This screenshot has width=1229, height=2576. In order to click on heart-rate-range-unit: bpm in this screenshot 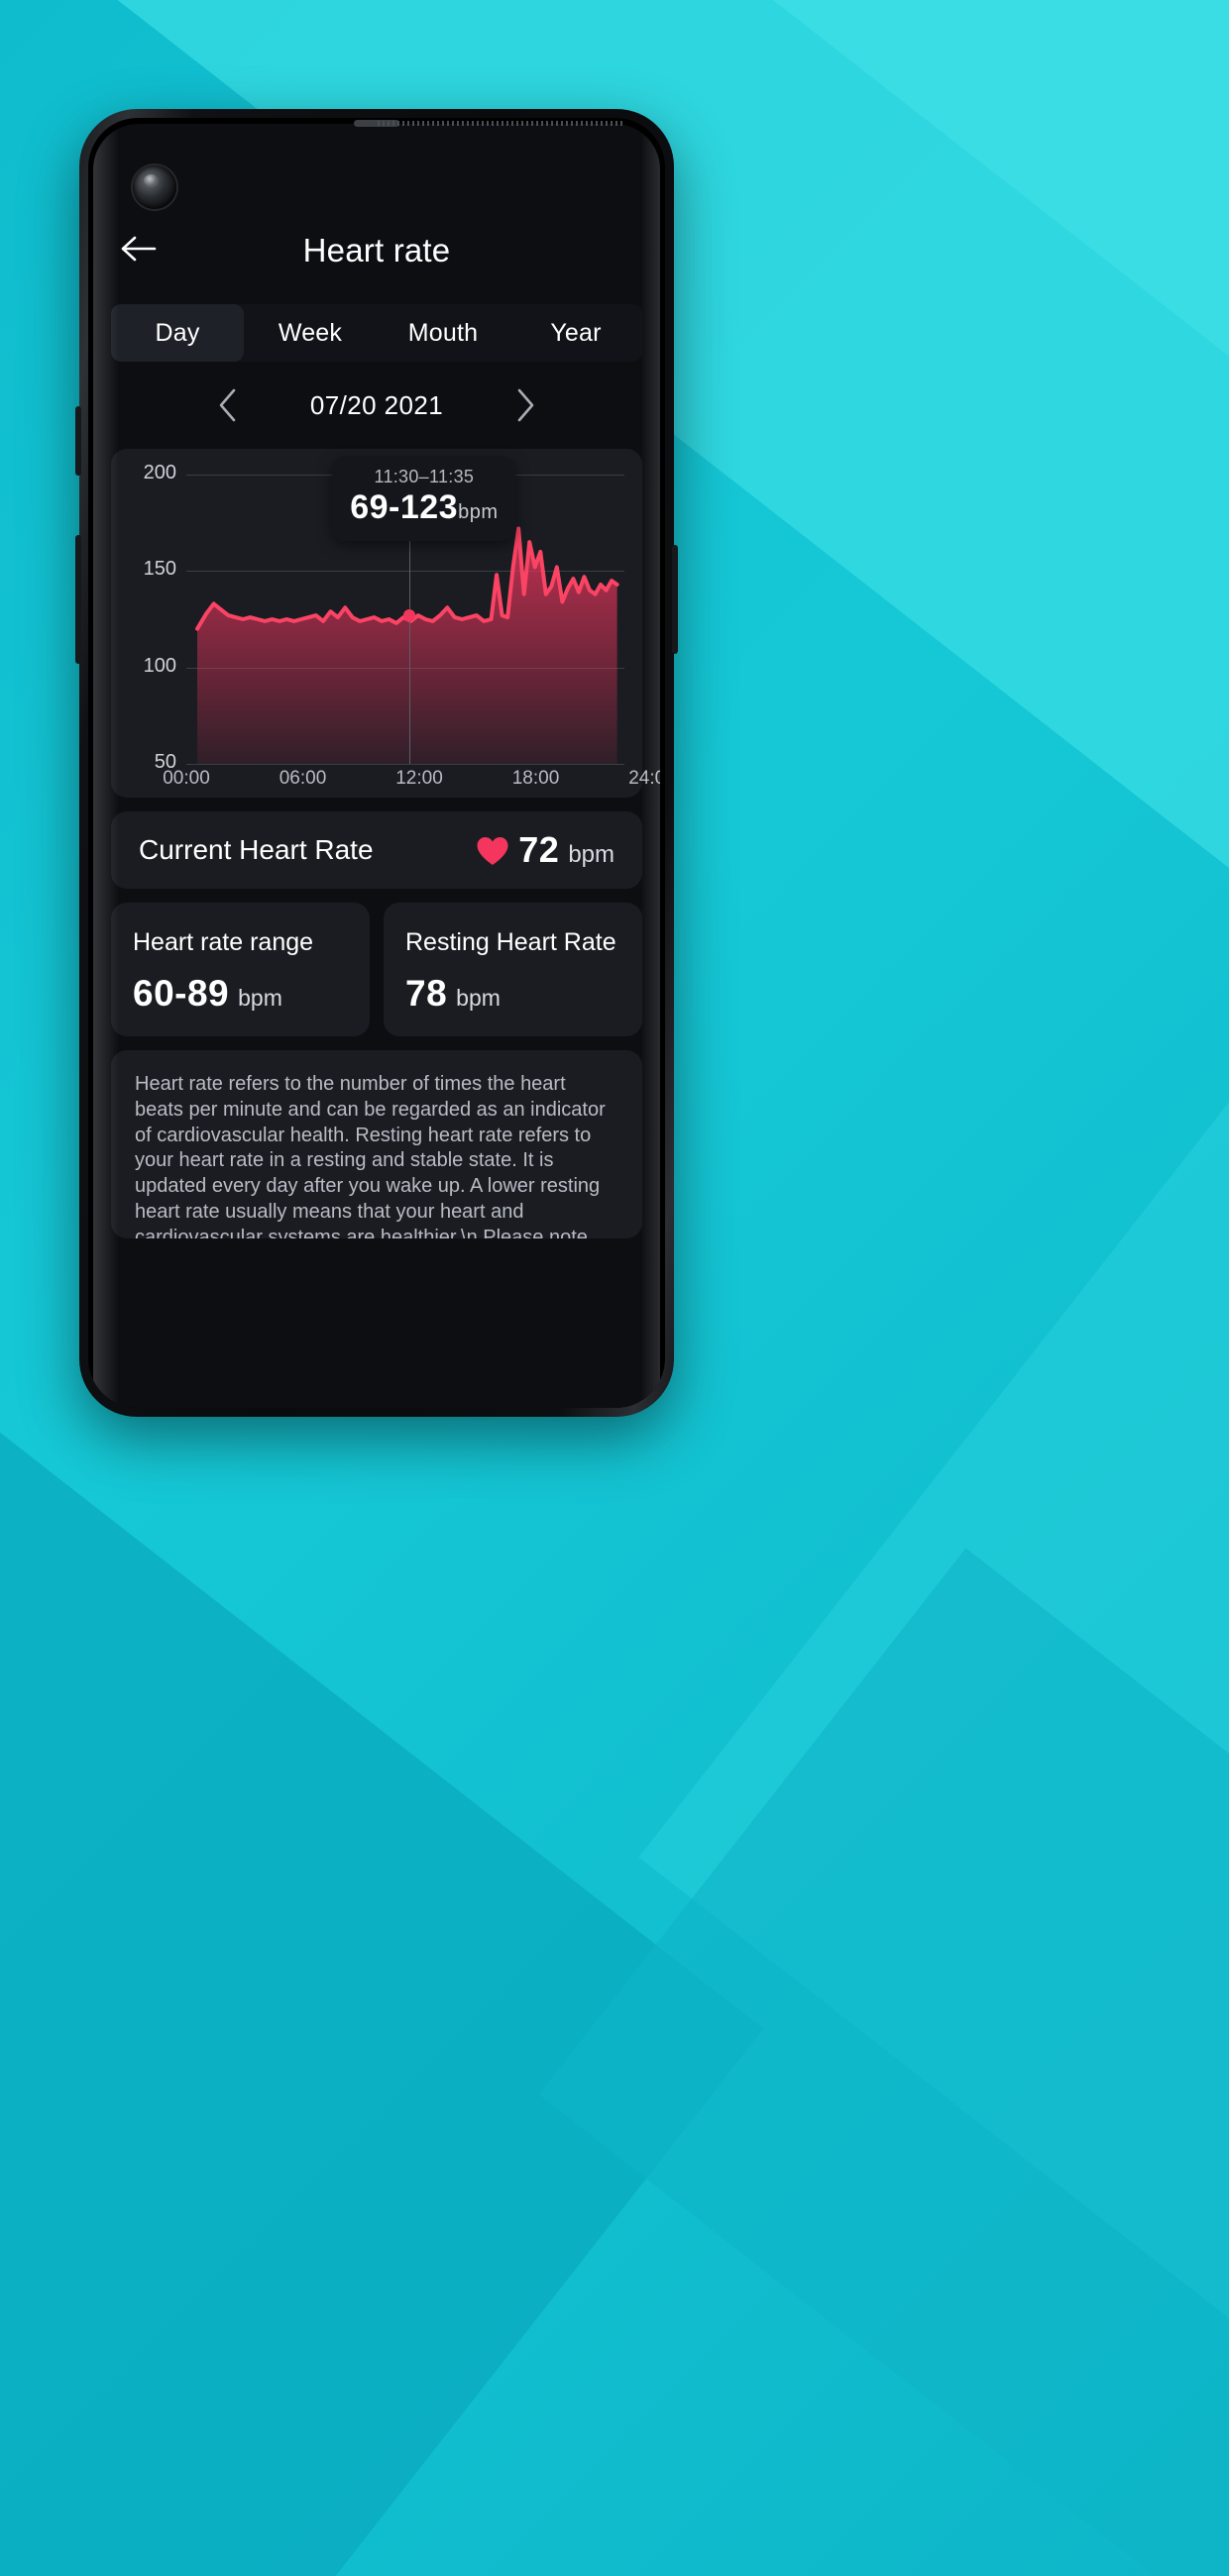, I will do `click(260, 998)`.